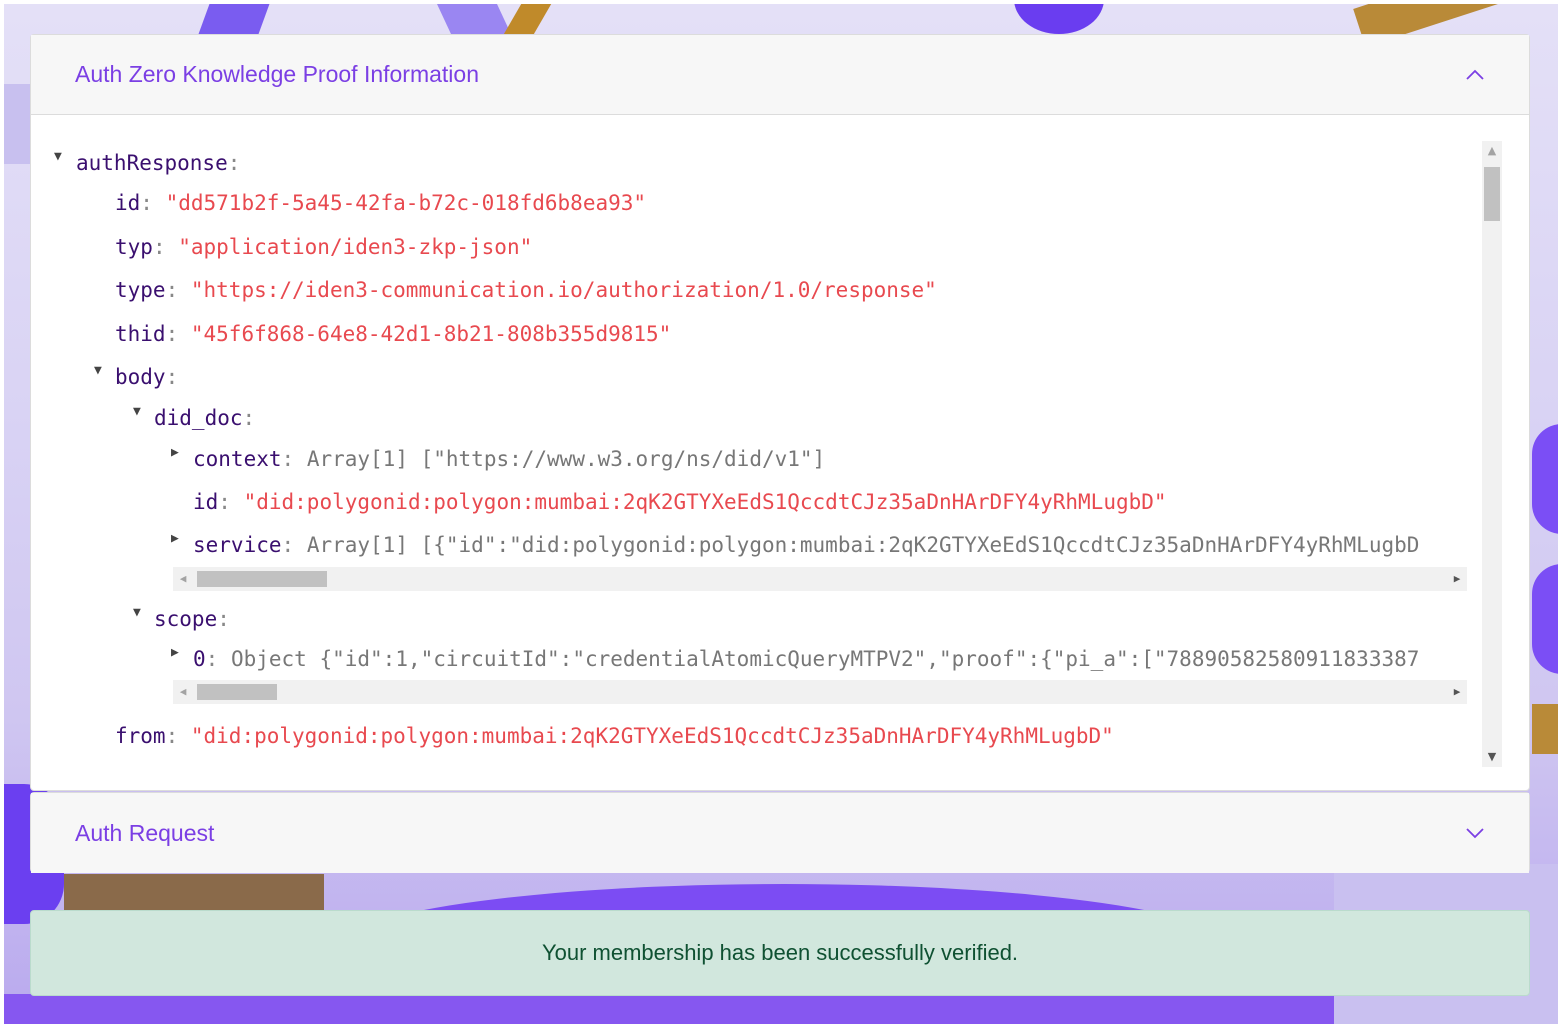 The height and width of the screenshot is (1032, 1566). What do you see at coordinates (277, 74) in the screenshot?
I see `zkp-info-panel-title: Auth Zero Knowledge Proof Information` at bounding box center [277, 74].